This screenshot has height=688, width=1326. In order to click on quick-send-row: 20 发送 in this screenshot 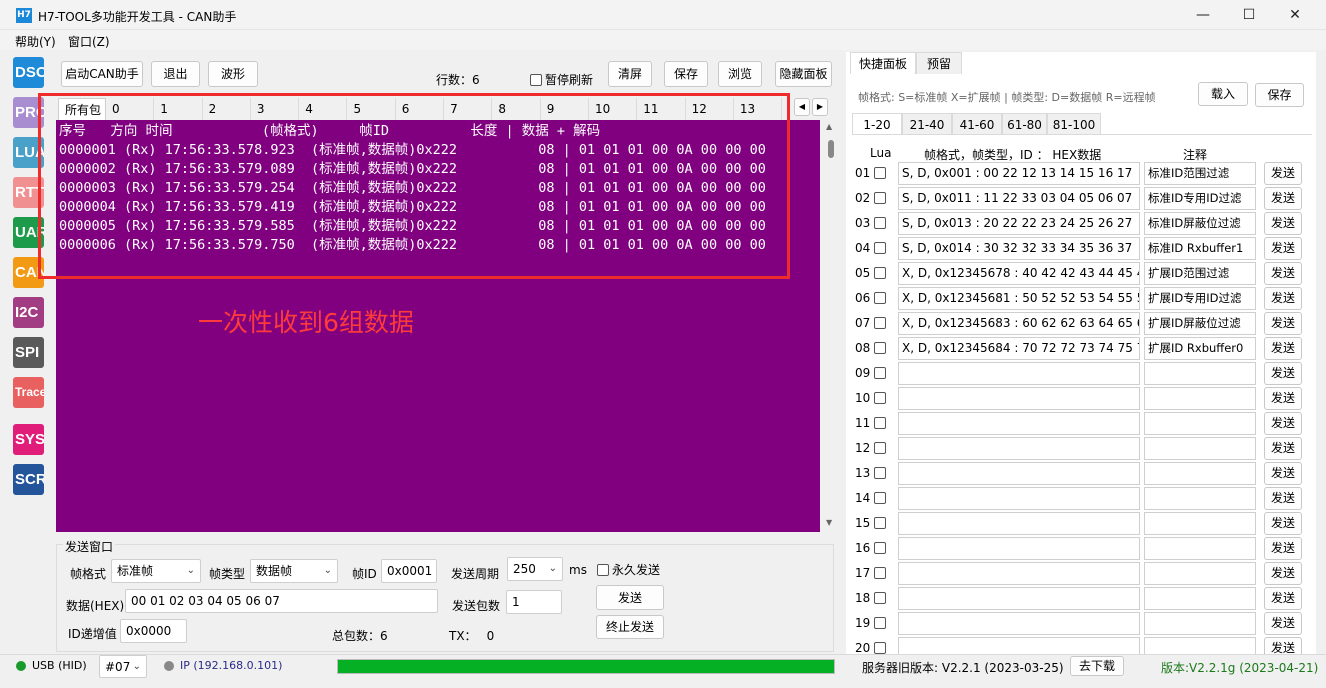, I will do `click(1082, 645)`.